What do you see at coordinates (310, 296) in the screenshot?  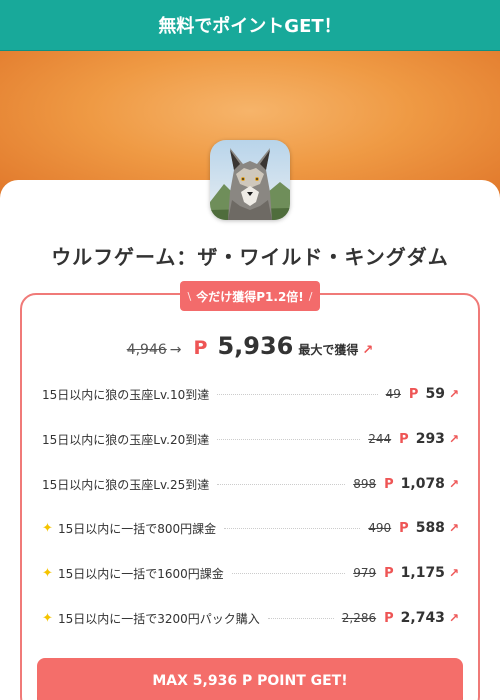 I see `badge-slash-right: /` at bounding box center [310, 296].